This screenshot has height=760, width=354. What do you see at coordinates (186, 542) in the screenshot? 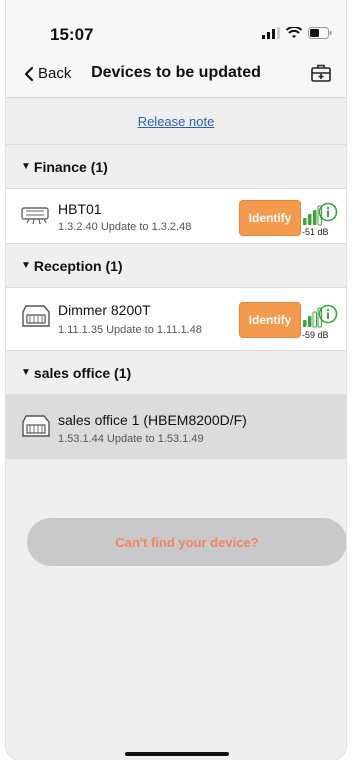
I see `cant-find-device-button: Can't find your device?` at bounding box center [186, 542].